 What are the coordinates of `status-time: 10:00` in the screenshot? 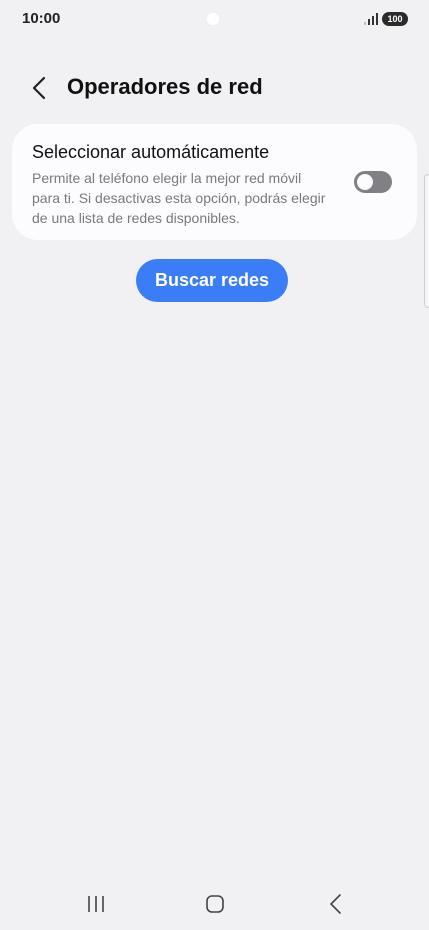 It's located at (41, 18).